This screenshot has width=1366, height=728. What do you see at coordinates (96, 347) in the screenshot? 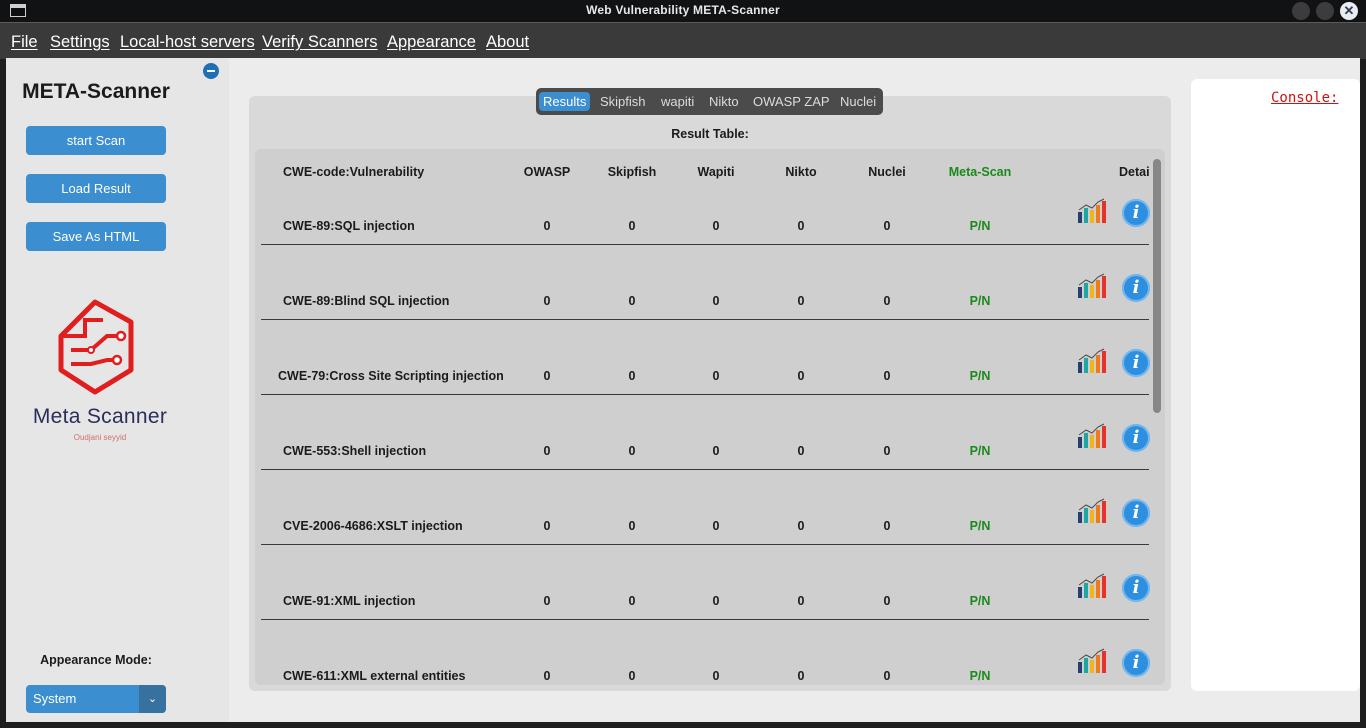
I see `meta-scanner-logo` at bounding box center [96, 347].